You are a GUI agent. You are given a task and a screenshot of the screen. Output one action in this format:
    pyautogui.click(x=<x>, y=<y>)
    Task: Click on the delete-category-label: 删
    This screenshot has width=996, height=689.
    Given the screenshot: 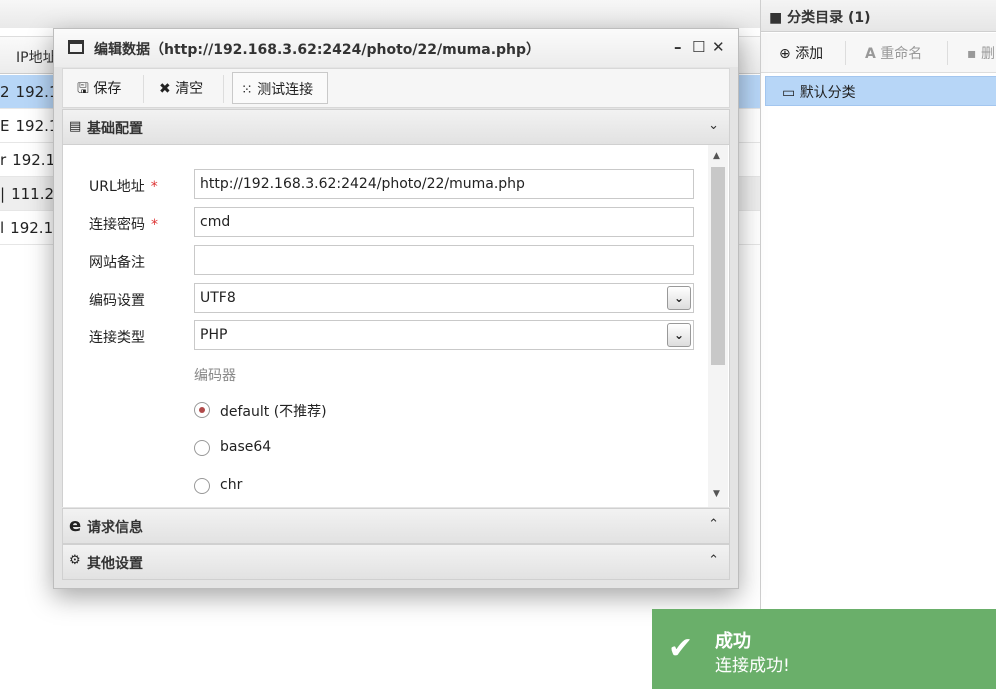 What is the action you would take?
    pyautogui.click(x=987, y=54)
    